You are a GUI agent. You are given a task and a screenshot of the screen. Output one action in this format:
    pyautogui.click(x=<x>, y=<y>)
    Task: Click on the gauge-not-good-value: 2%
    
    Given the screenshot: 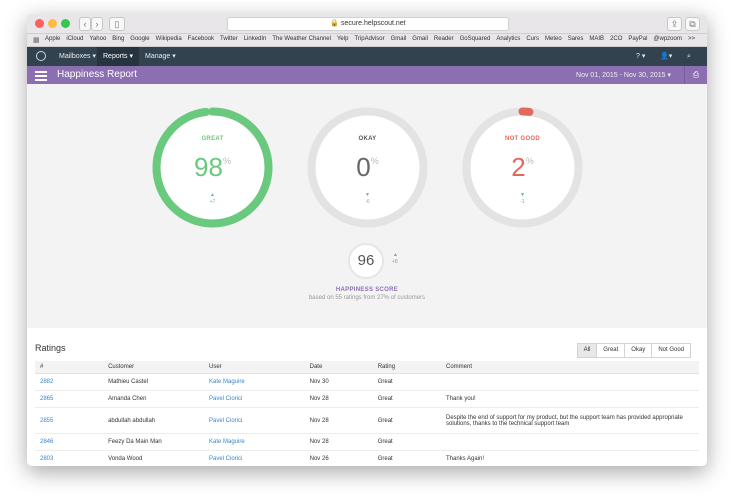 What is the action you would take?
    pyautogui.click(x=522, y=167)
    